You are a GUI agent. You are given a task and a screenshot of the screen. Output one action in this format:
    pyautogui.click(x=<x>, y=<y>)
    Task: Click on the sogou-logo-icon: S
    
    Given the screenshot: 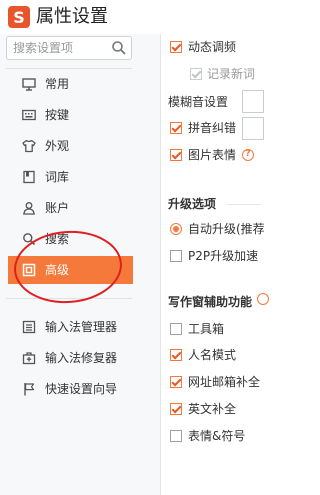 What is the action you would take?
    pyautogui.click(x=19, y=17)
    